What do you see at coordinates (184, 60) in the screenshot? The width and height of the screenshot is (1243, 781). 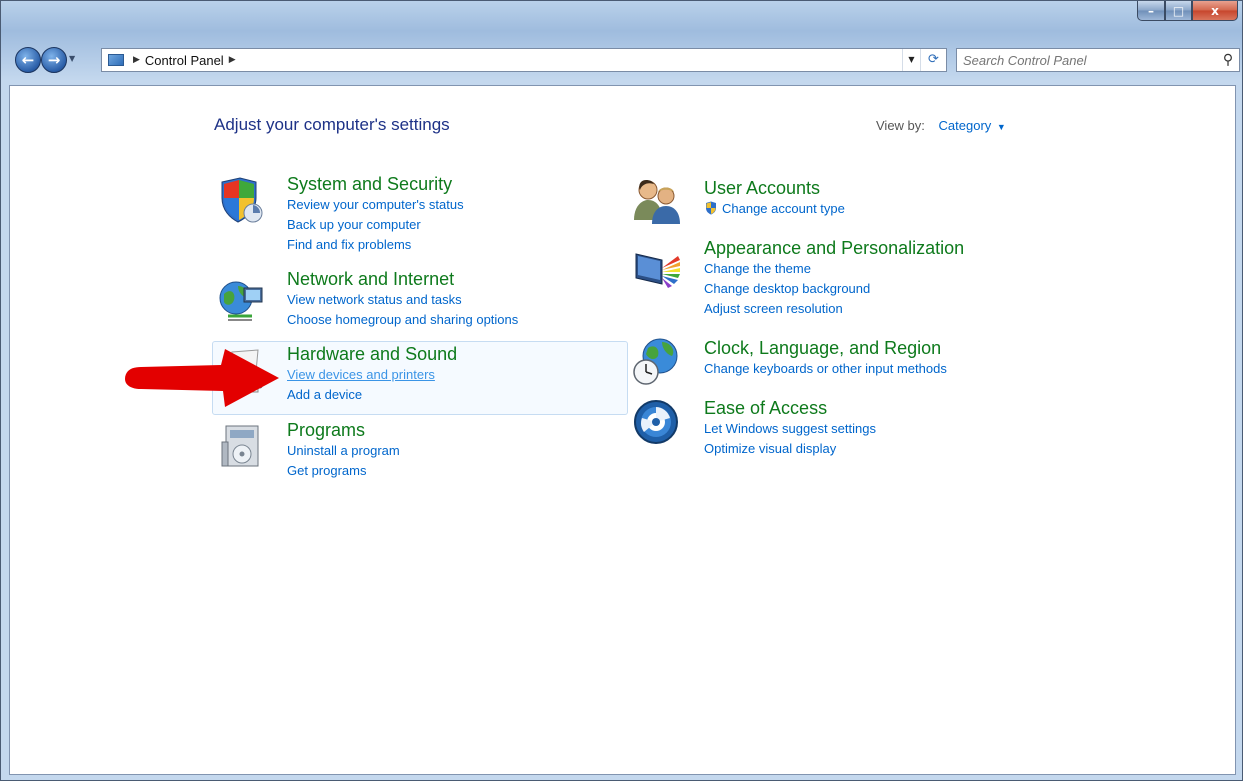 I see `breadcrumb-control-panel: Control Panel` at bounding box center [184, 60].